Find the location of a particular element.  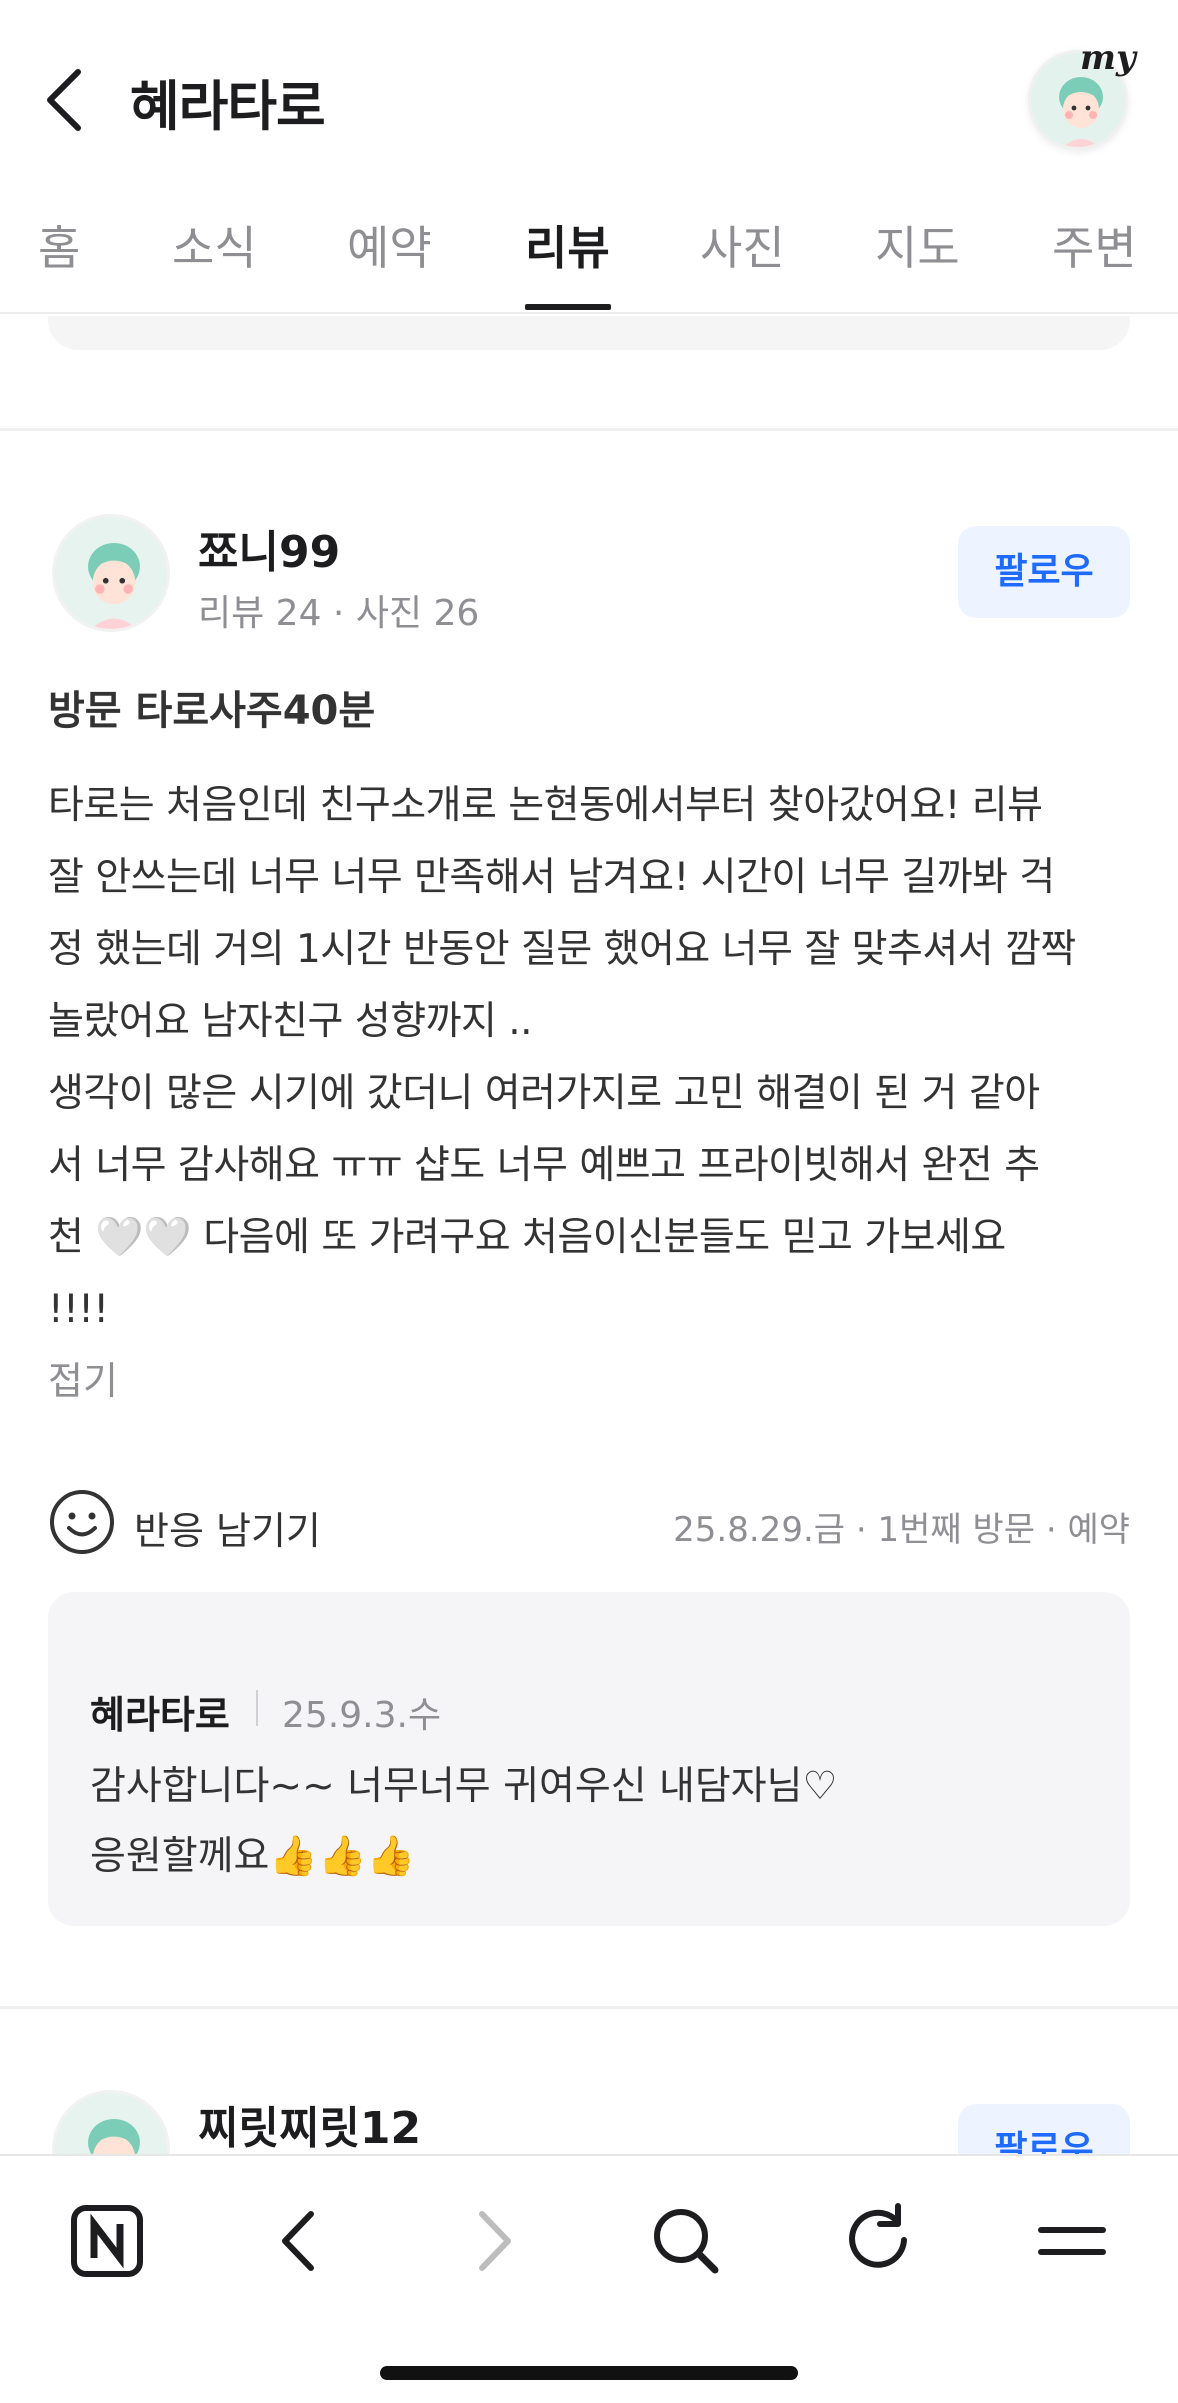

tab-reservation: 예약 is located at coordinates (389, 262).